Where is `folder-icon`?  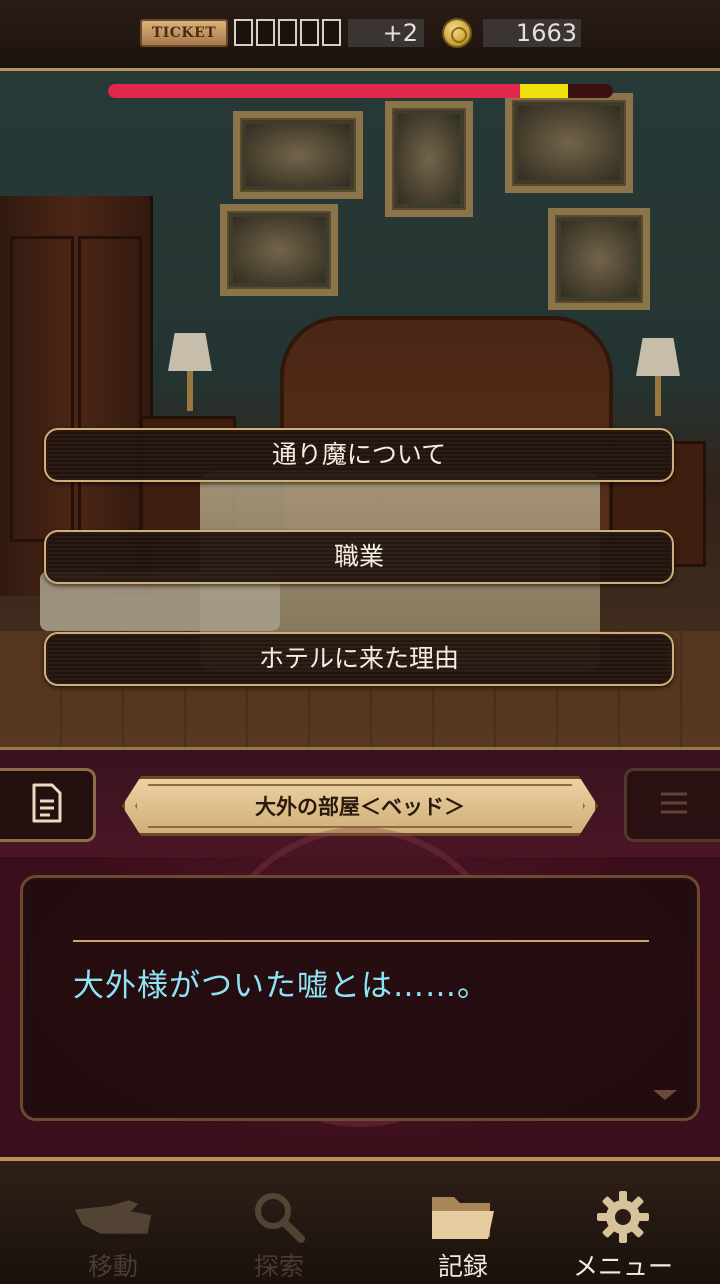 folder-icon is located at coordinates (463, 1217).